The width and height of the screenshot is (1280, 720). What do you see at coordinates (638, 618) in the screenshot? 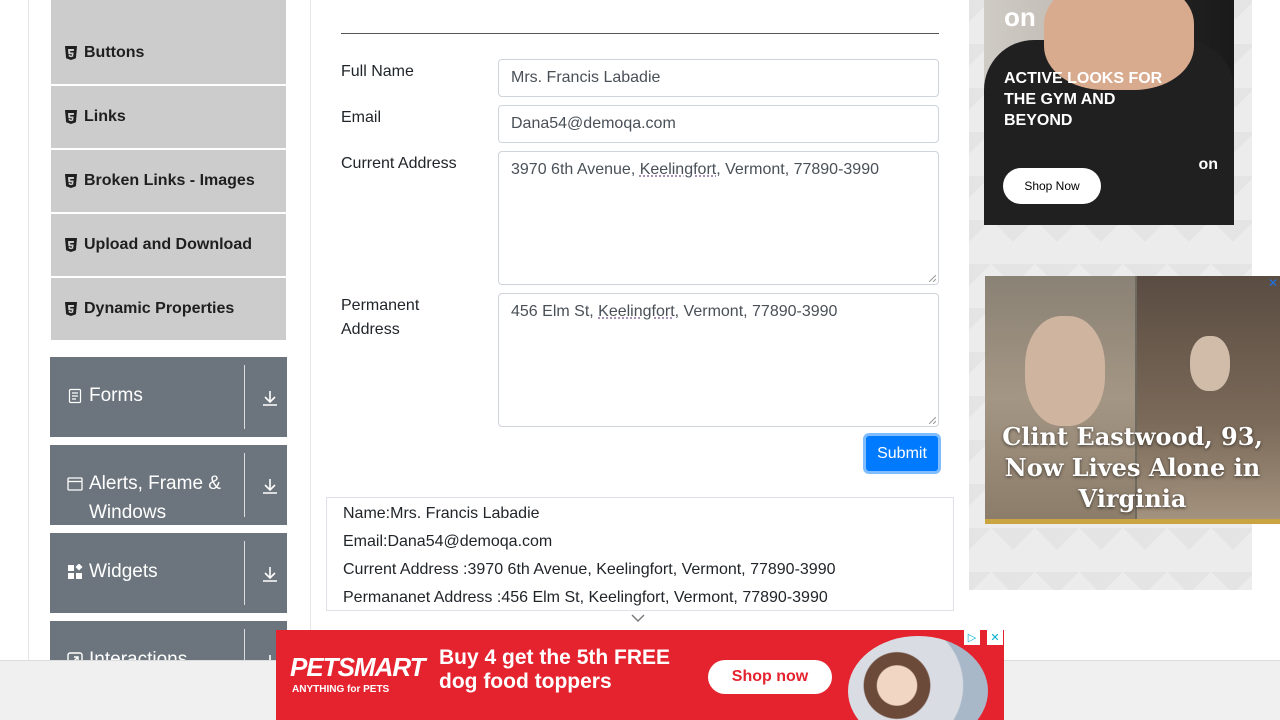
I see `chevron-down-icon` at bounding box center [638, 618].